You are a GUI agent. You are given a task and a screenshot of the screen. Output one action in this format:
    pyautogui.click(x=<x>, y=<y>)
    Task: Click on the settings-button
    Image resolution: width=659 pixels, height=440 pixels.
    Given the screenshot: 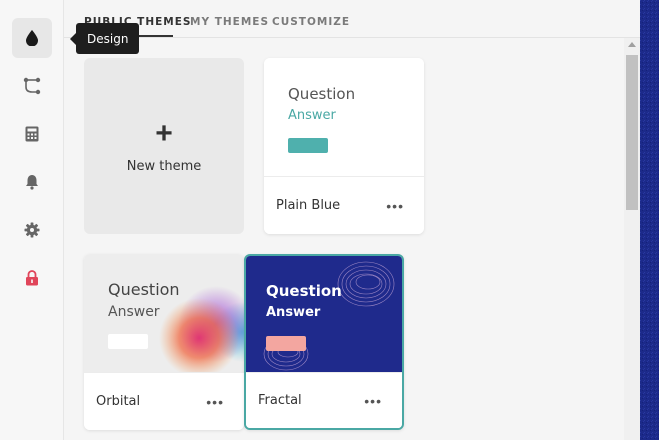 What is the action you would take?
    pyautogui.click(x=32, y=230)
    